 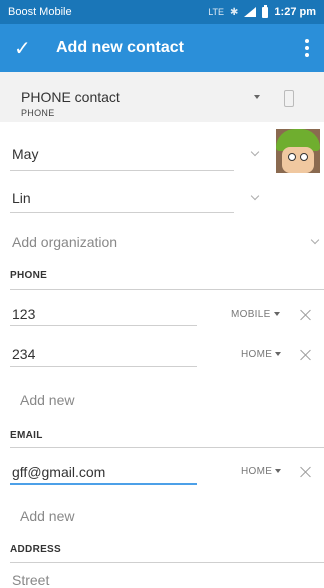 What do you see at coordinates (162, 97) in the screenshot?
I see `account-selector: PHONE contact PHONE` at bounding box center [162, 97].